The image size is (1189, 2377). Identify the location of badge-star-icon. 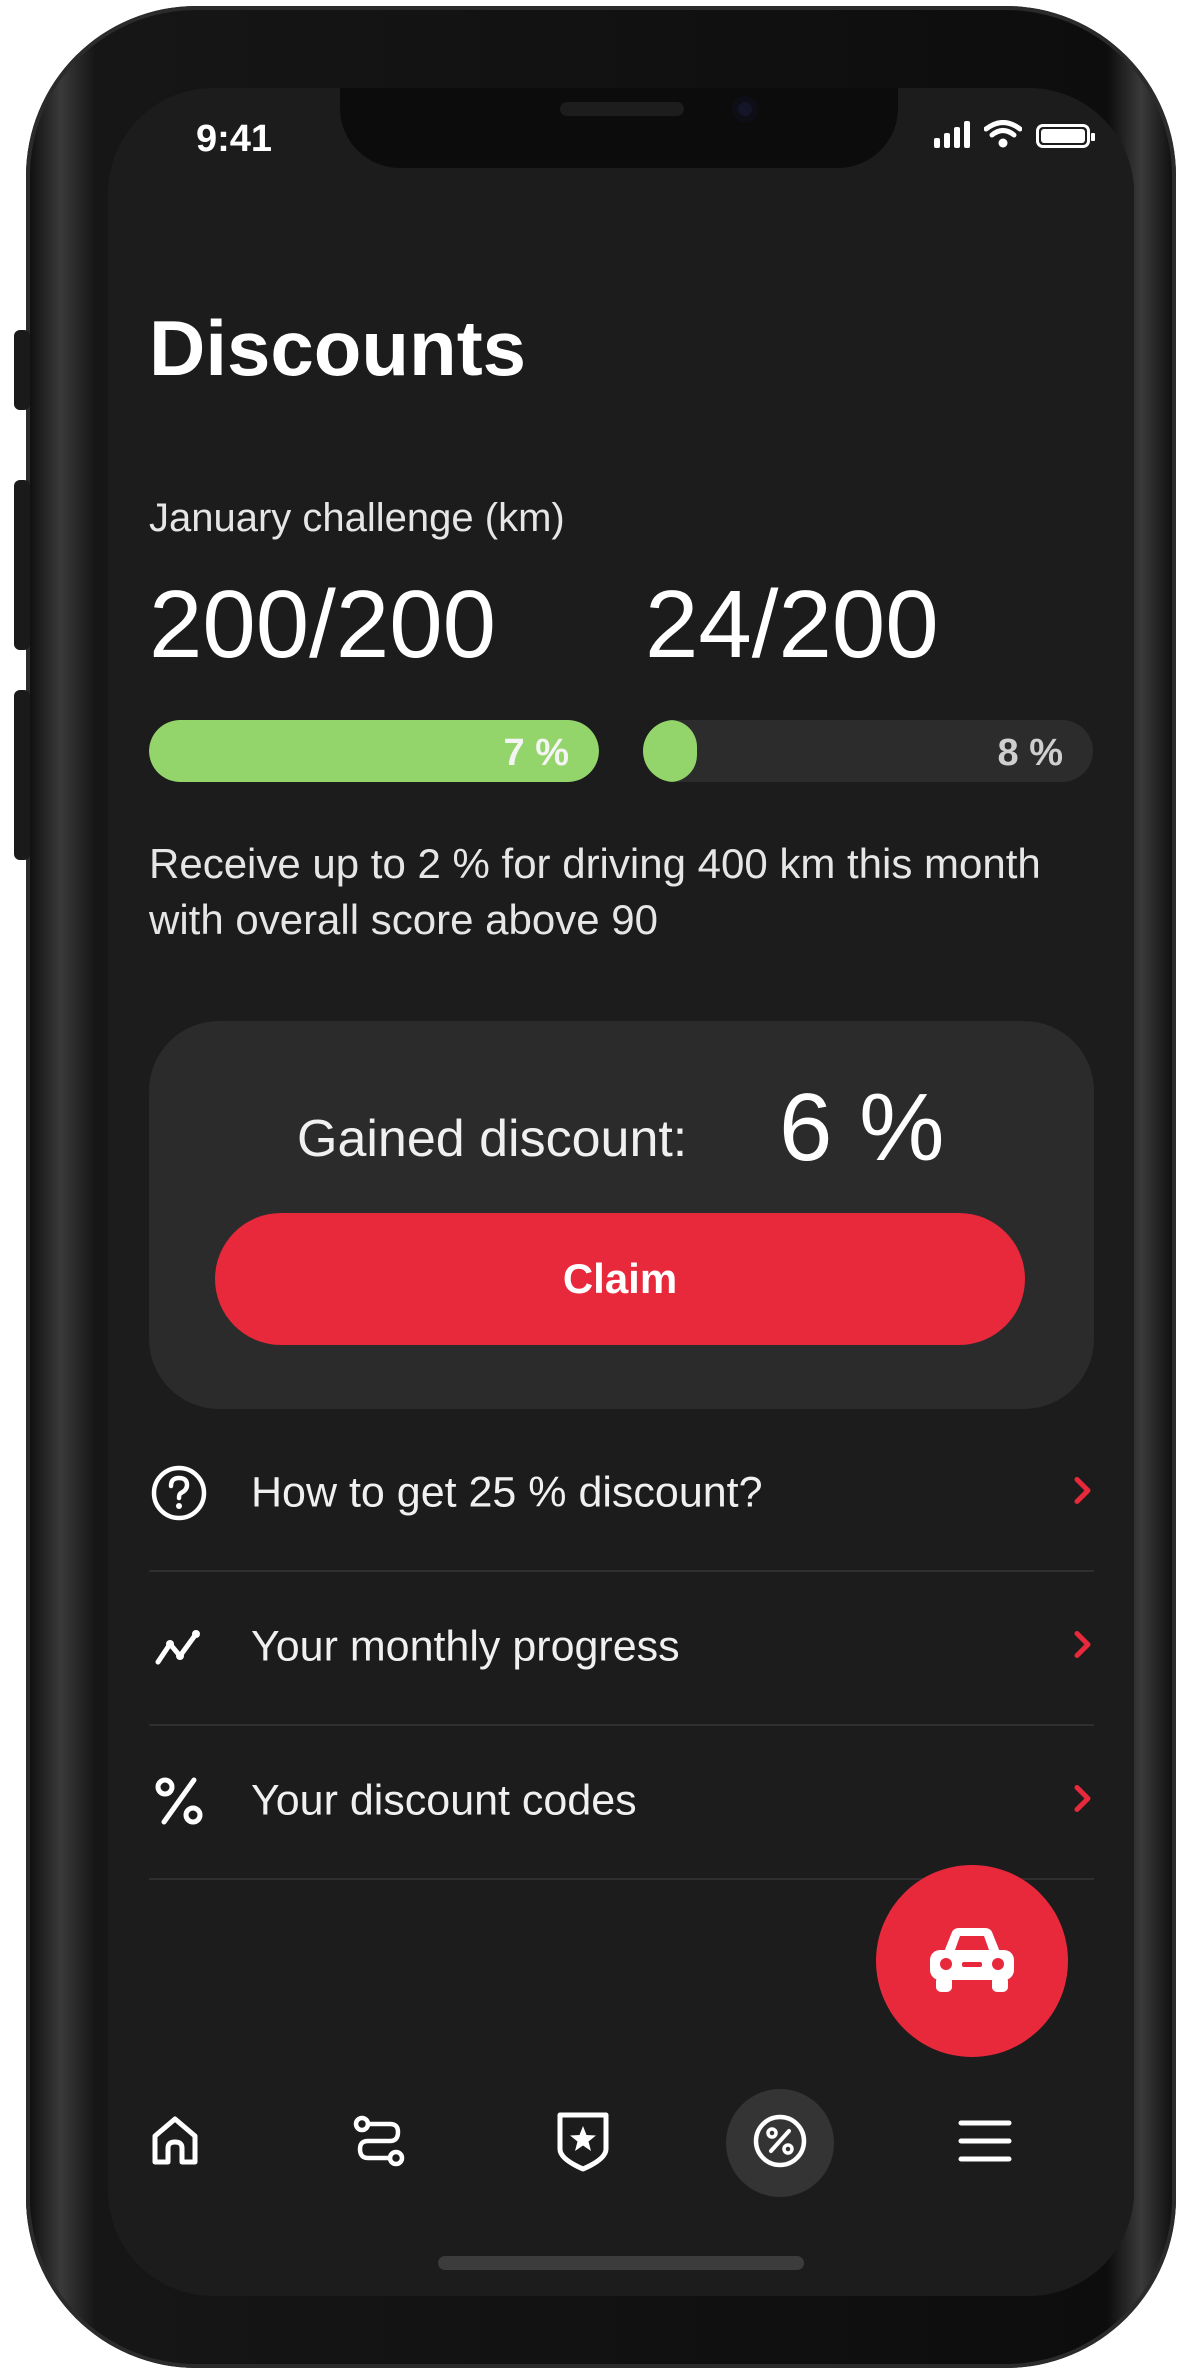
(583, 2143).